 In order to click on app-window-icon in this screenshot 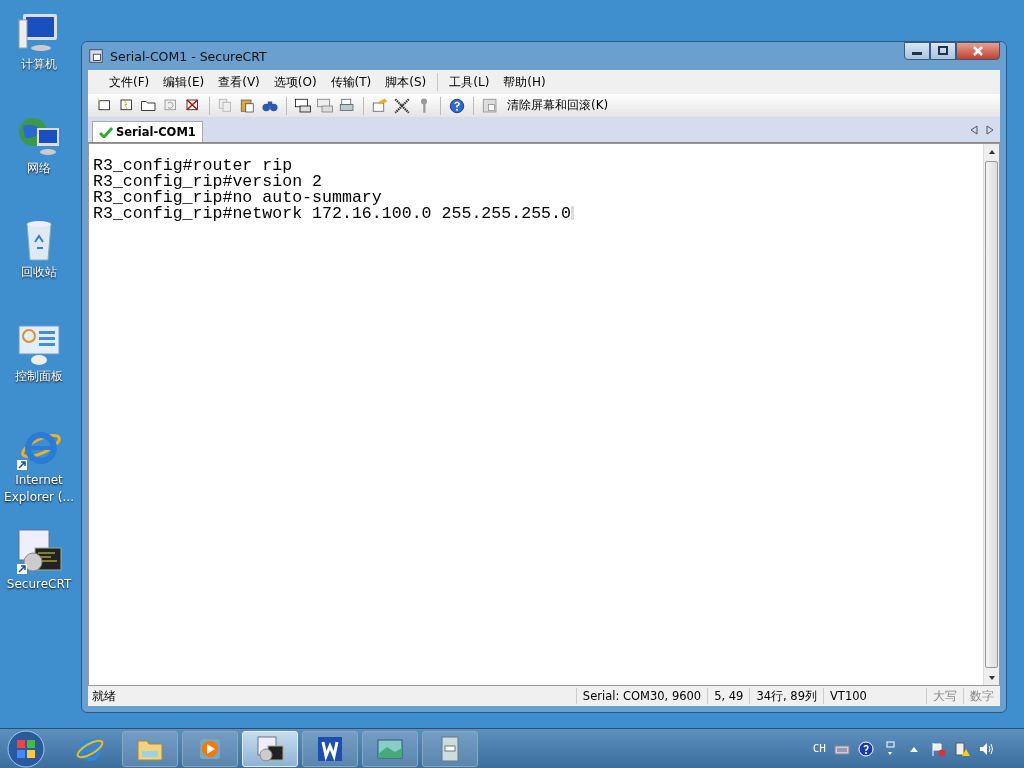, I will do `click(96, 56)`.